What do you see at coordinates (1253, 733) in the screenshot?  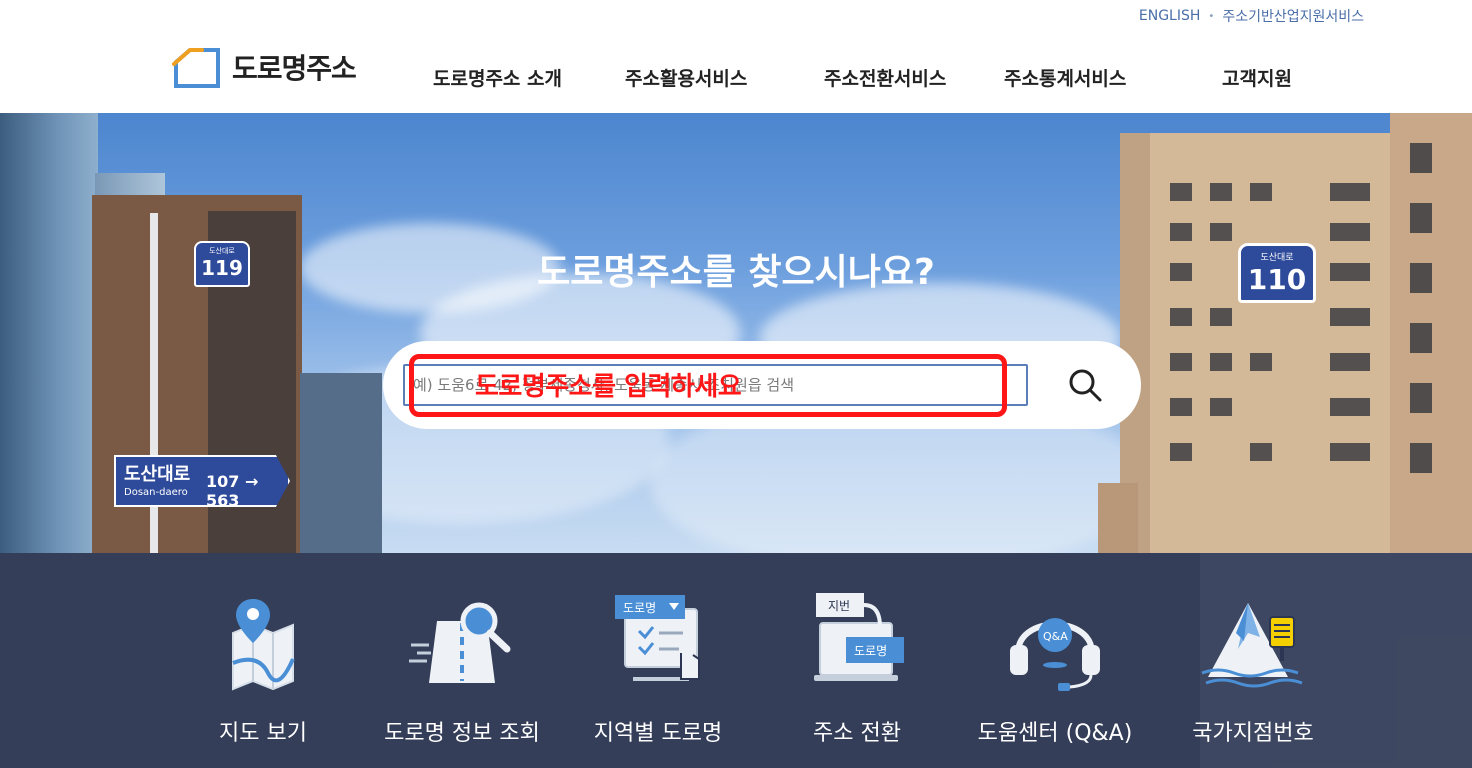 I see `quick-label: 국가지점번호` at bounding box center [1253, 733].